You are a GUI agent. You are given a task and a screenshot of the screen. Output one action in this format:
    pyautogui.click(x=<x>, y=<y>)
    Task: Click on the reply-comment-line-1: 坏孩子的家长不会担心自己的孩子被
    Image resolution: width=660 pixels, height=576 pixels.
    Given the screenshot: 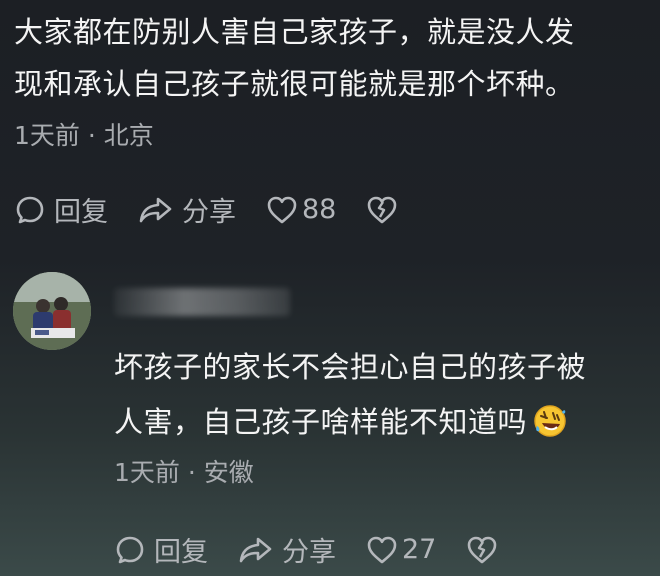 What is the action you would take?
    pyautogui.click(x=350, y=367)
    